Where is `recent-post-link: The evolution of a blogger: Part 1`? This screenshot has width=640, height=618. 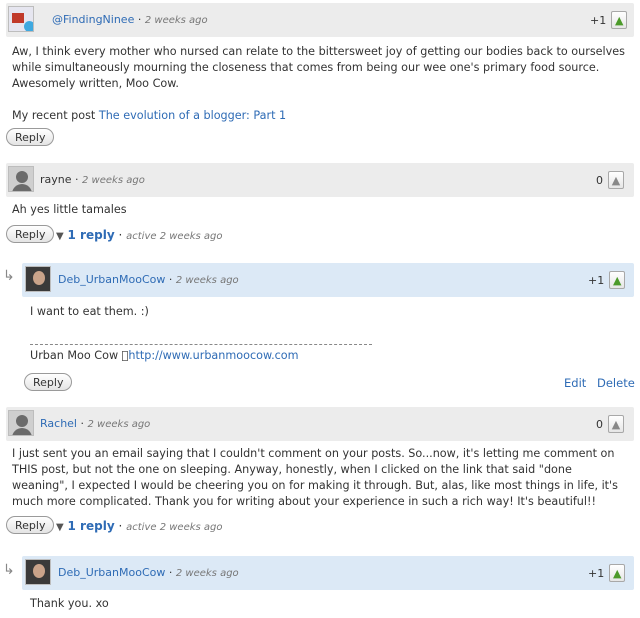
recent-post-link: The evolution of a blogger: Part 1 is located at coordinates (192, 115).